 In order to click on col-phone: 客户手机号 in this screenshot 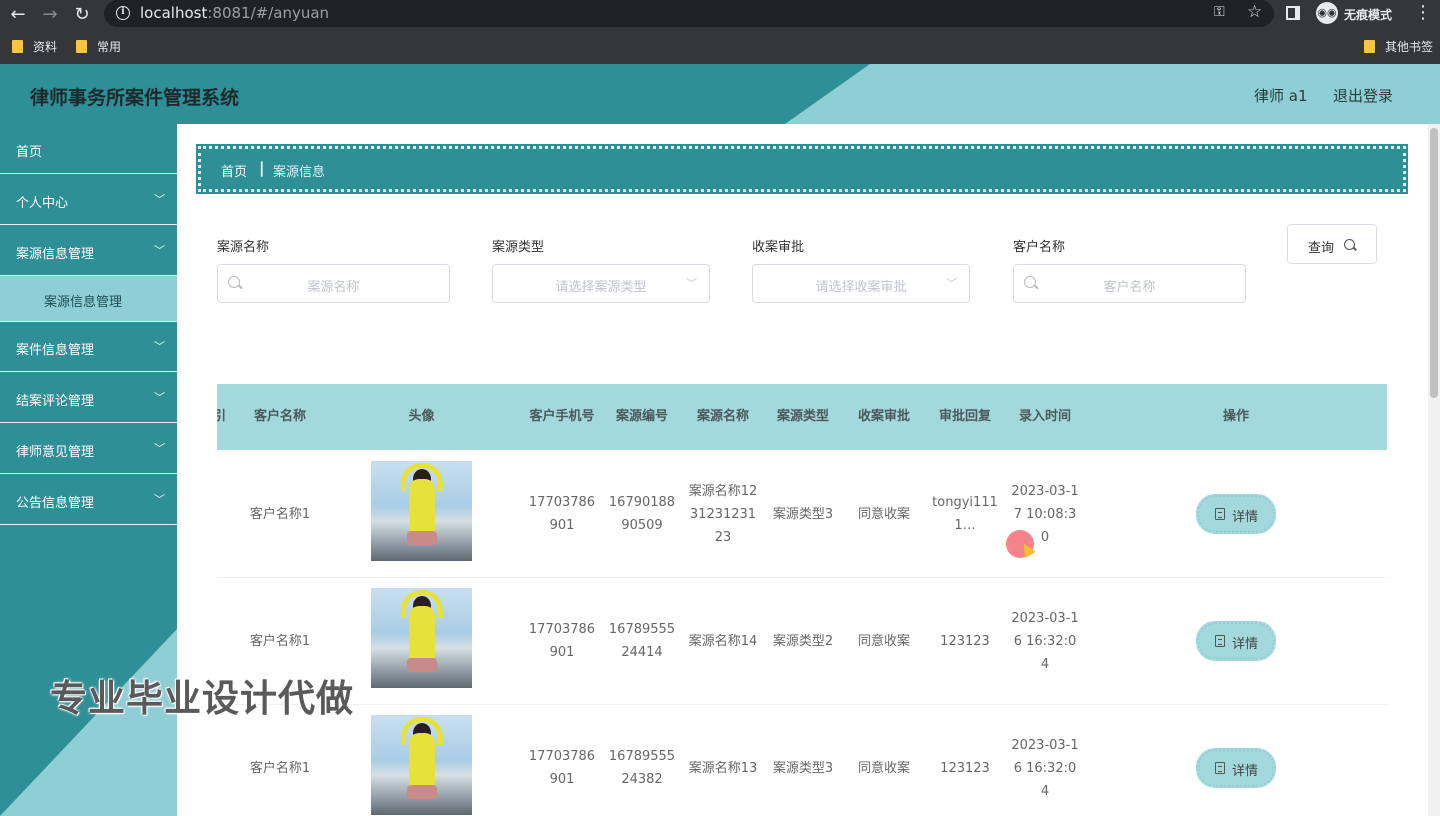, I will do `click(562, 416)`.